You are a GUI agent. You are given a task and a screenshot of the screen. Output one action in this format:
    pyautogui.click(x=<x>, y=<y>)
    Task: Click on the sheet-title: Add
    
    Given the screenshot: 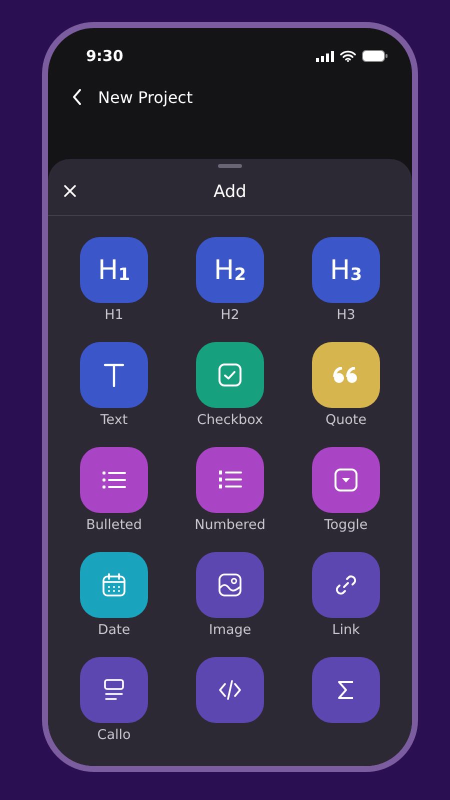 What is the action you would take?
    pyautogui.click(x=230, y=192)
    